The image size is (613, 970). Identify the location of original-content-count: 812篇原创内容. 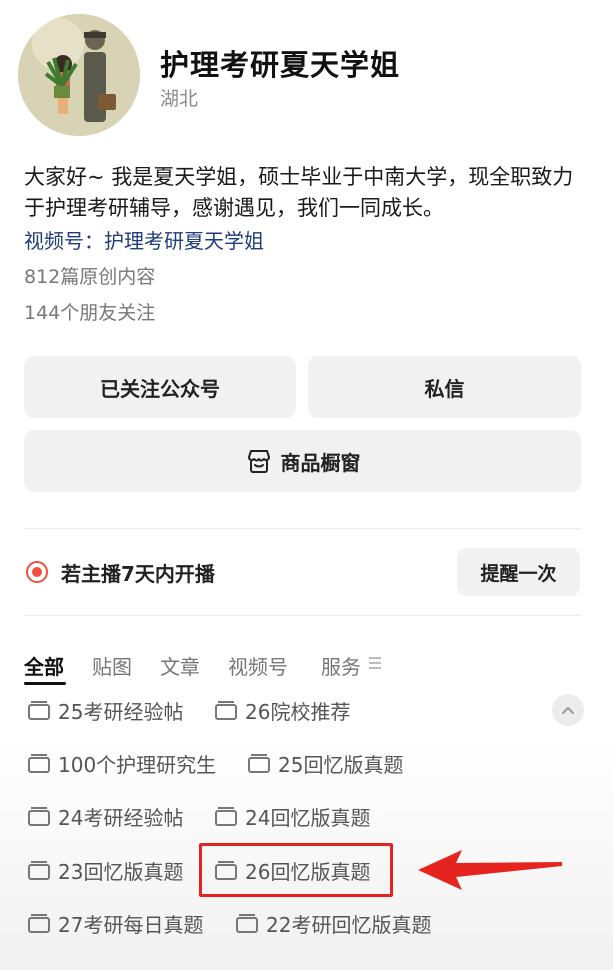
(89, 275).